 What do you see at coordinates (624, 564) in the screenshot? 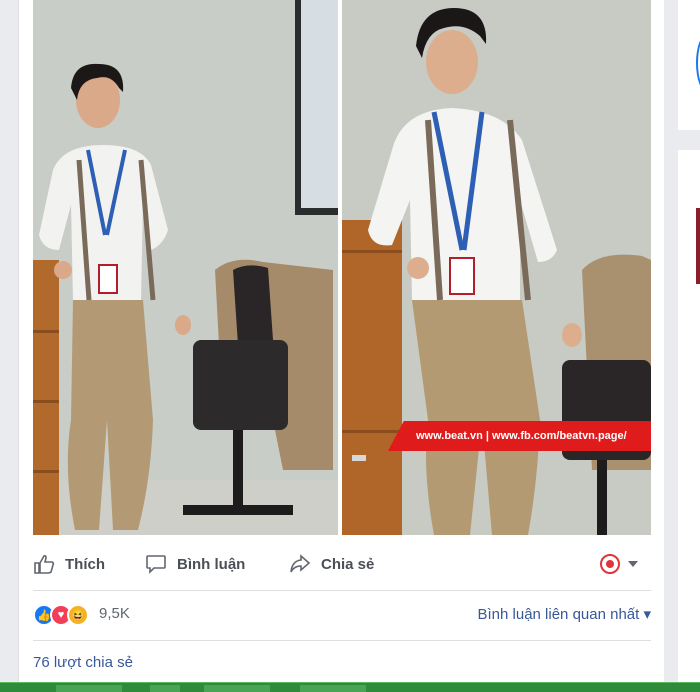
I see `audience-menu-button` at bounding box center [624, 564].